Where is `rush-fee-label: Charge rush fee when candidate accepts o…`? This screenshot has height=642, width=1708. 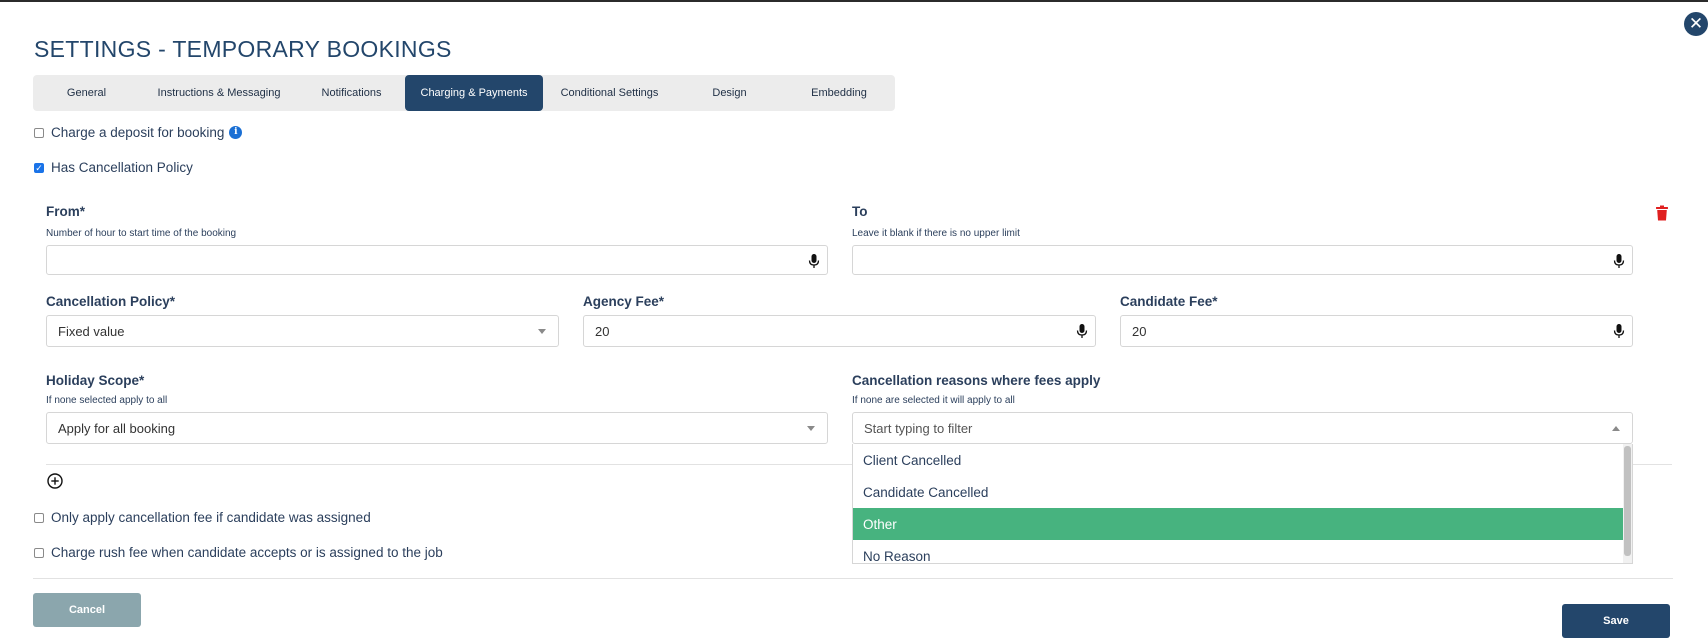
rush-fee-label: Charge rush fee when candidate accepts o… is located at coordinates (247, 552).